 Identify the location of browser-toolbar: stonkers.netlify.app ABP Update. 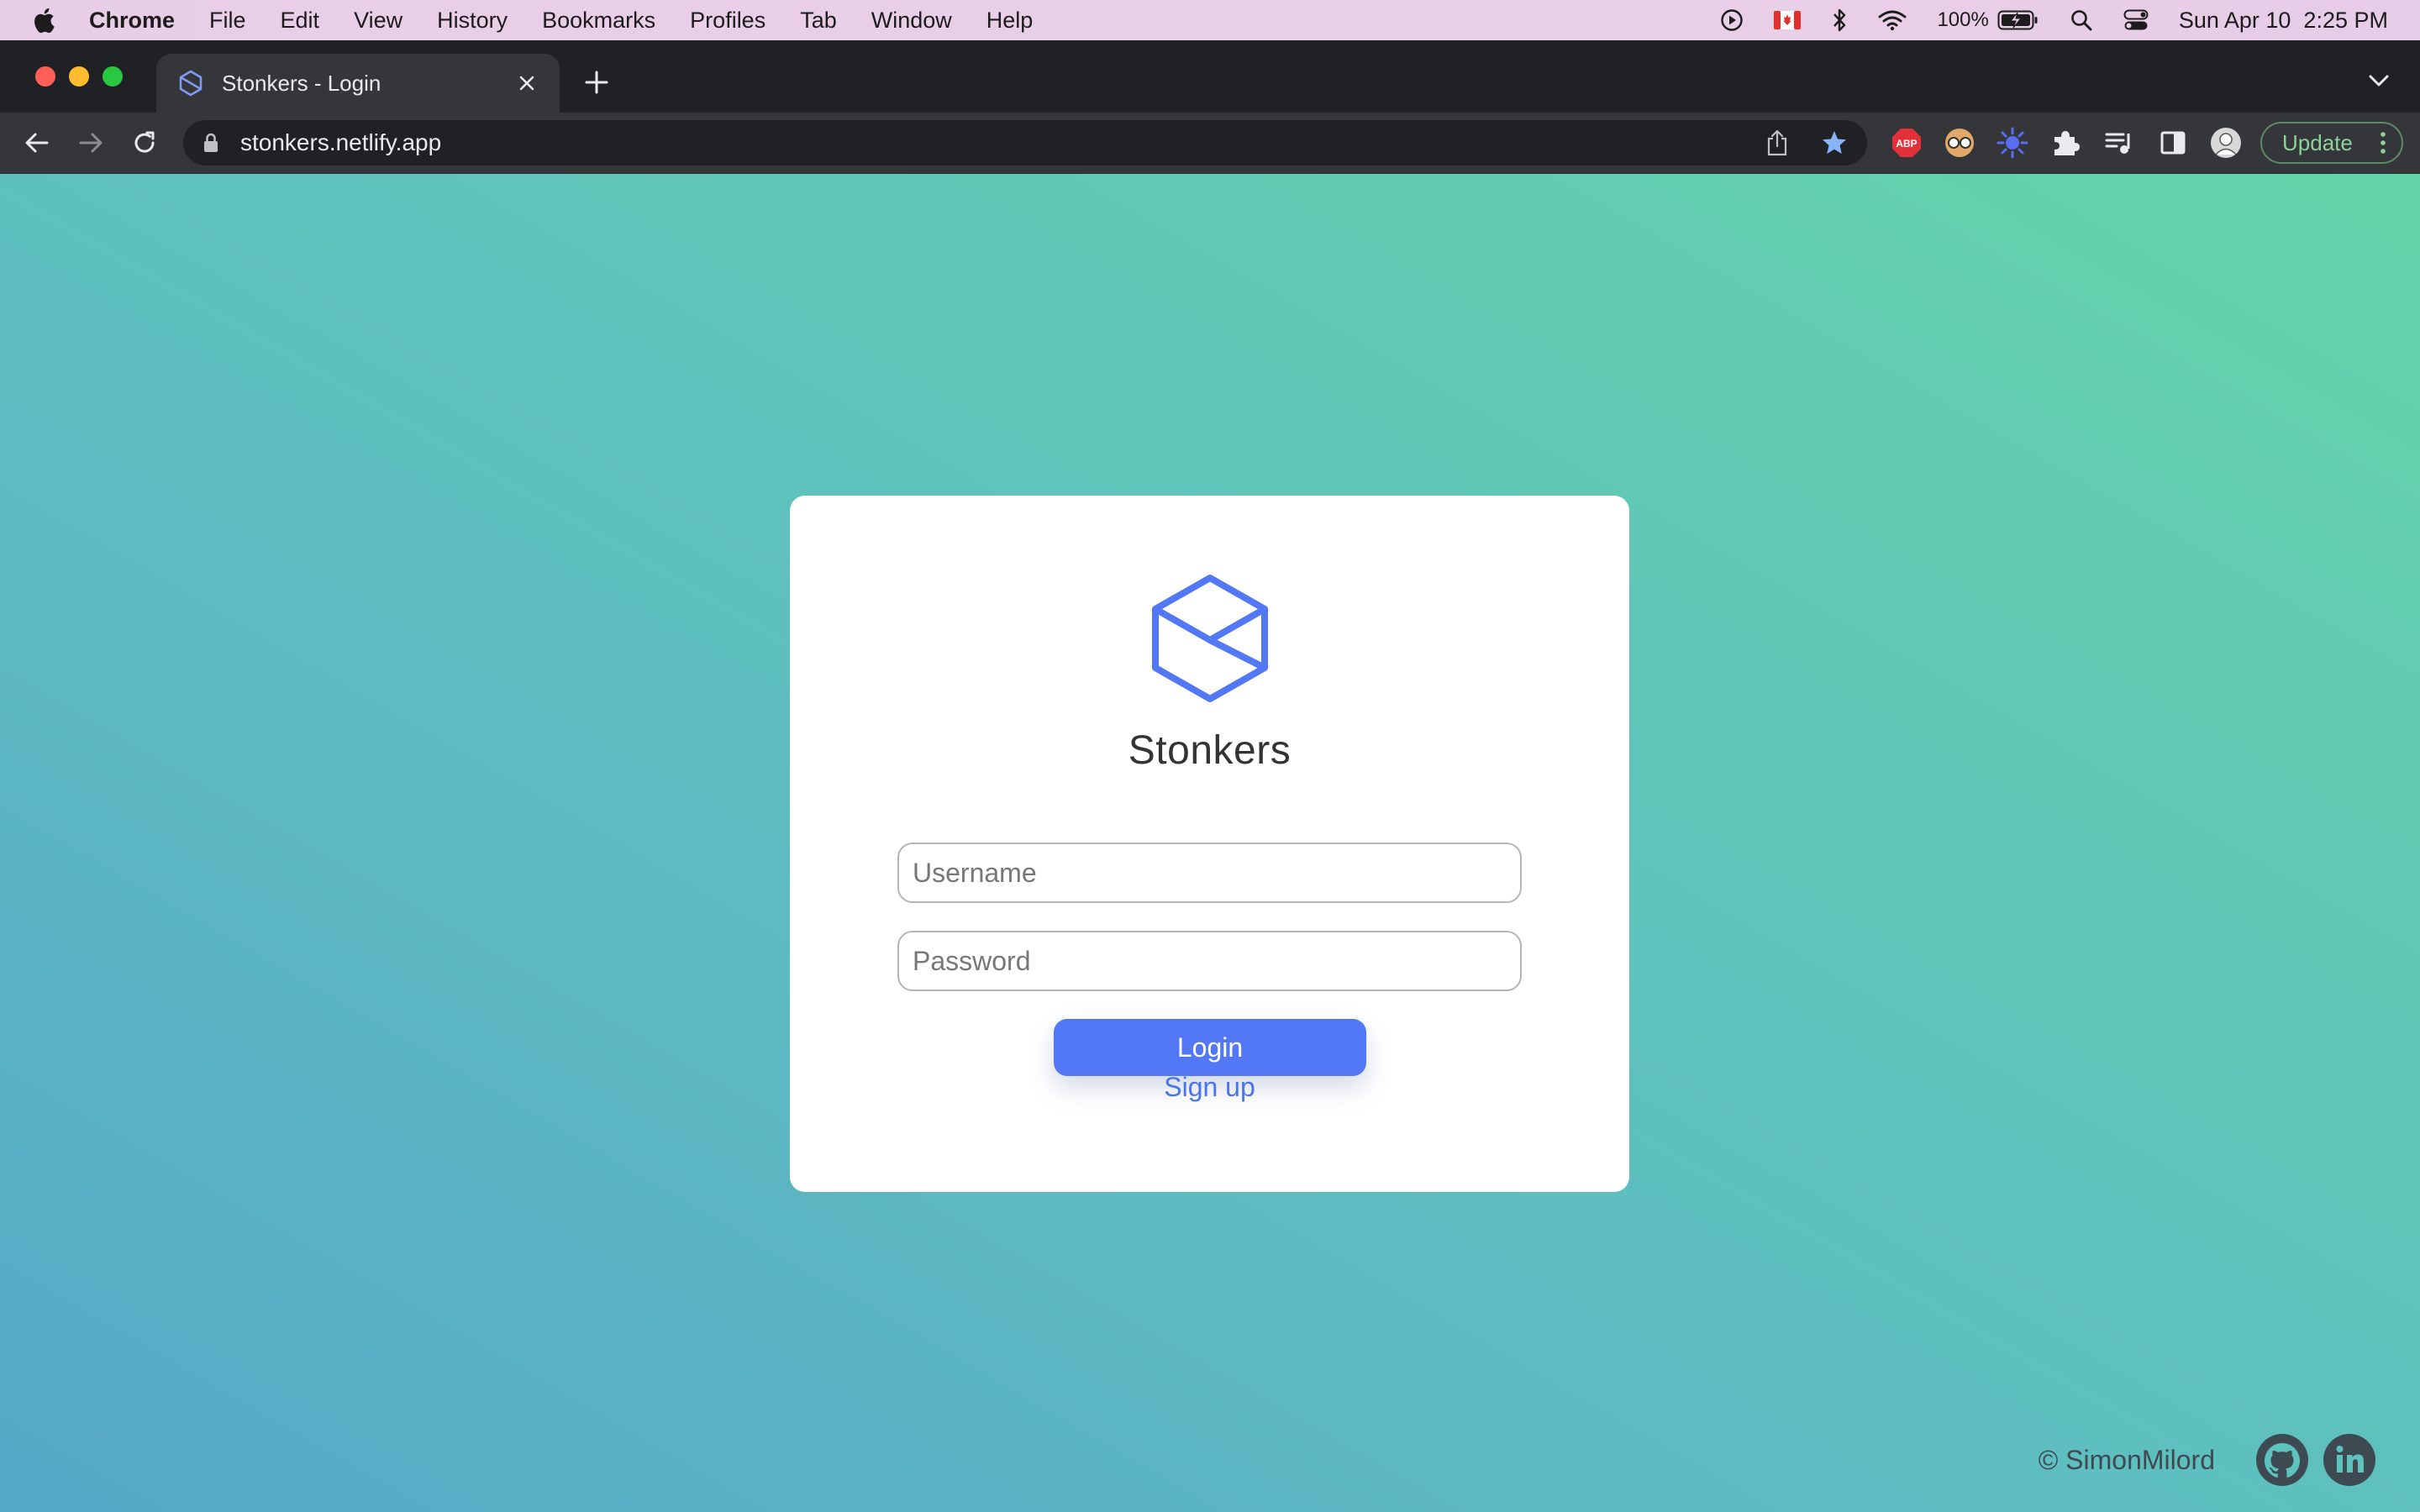
(1210, 144).